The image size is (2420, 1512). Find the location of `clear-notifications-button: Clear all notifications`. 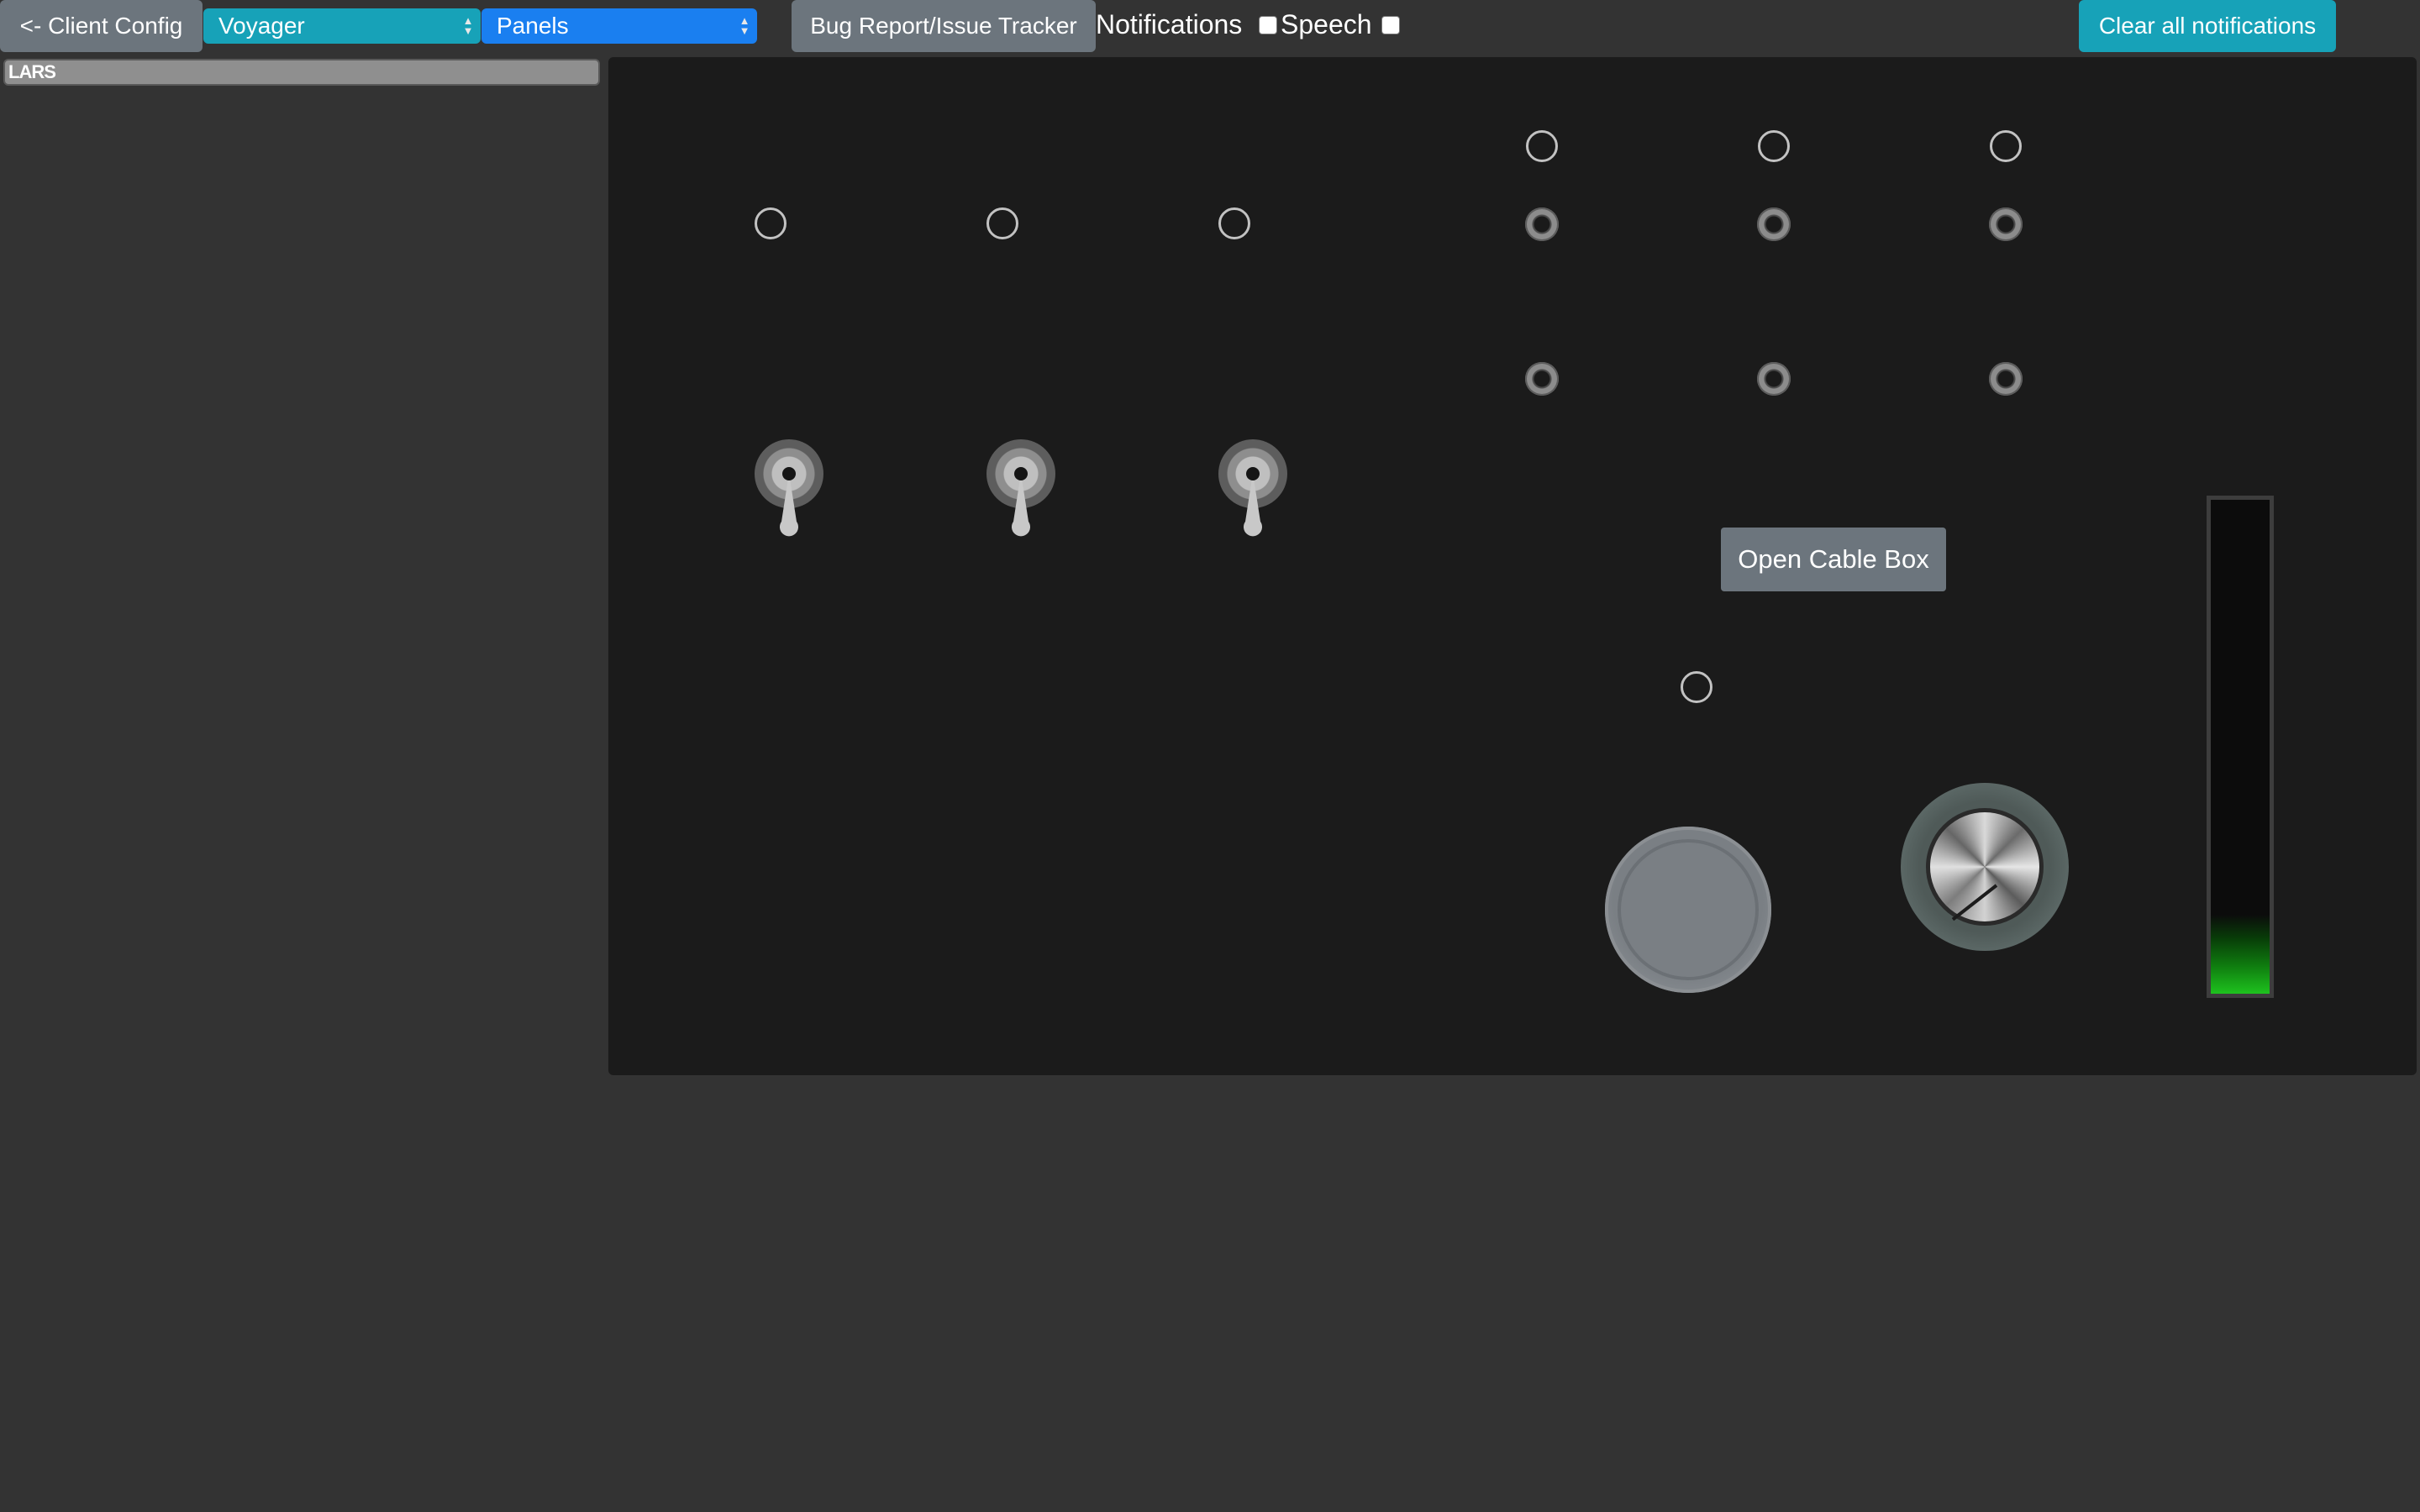

clear-notifications-button: Clear all notifications is located at coordinates (2208, 26).